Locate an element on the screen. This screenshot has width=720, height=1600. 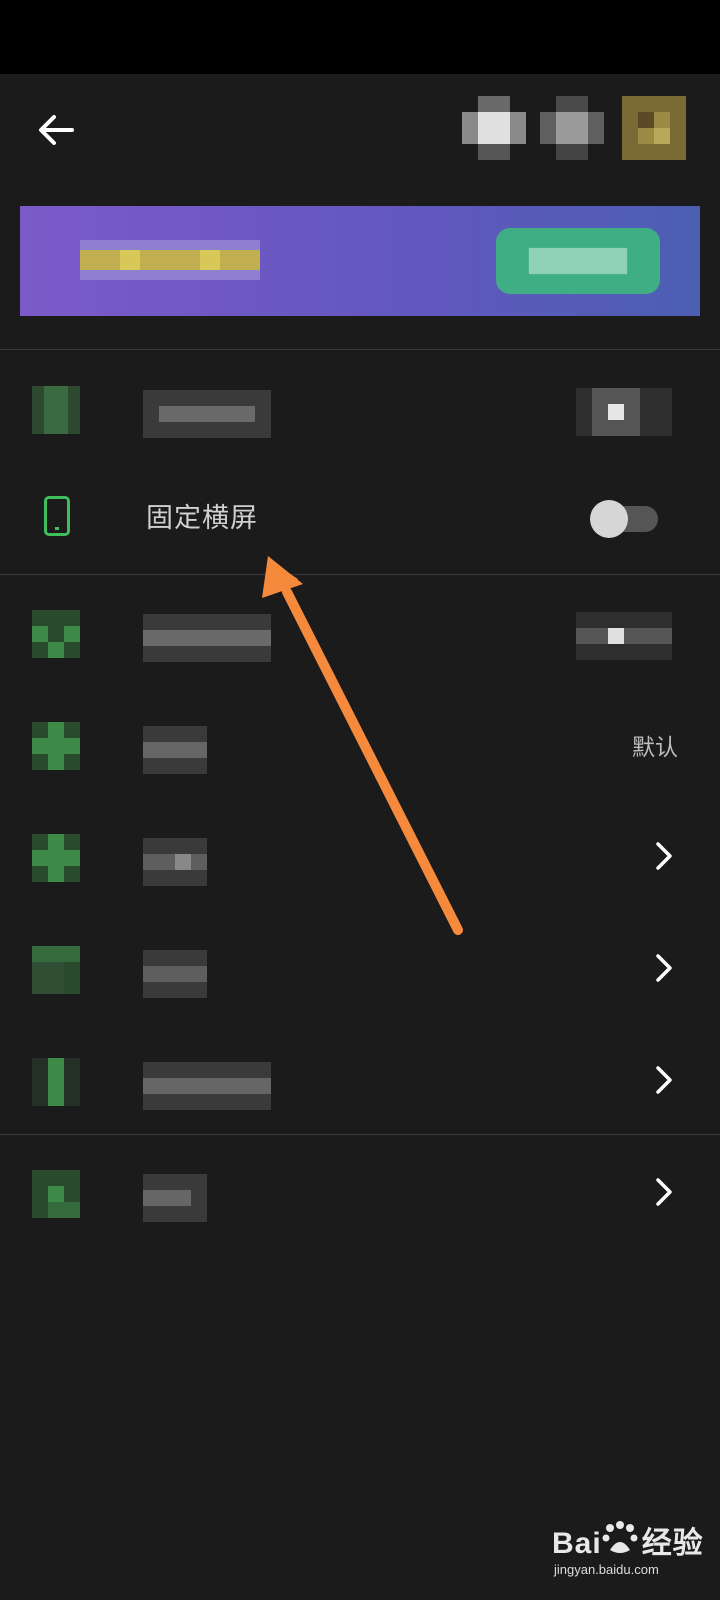
lock-landscape-label: 固定横屏 is located at coordinates (202, 518).